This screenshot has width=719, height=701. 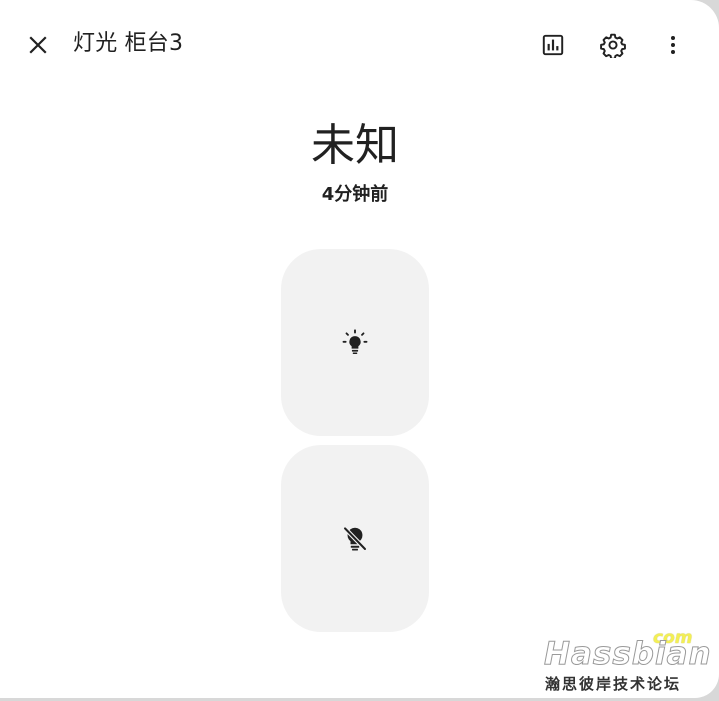 I want to click on entity-state: 未知, so click(x=355, y=145).